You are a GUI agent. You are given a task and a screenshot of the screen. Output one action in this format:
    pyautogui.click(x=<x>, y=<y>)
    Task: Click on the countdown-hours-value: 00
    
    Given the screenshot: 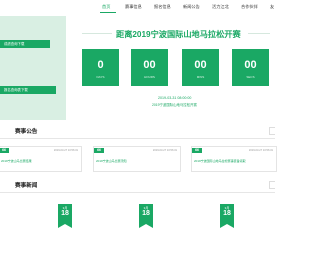 What is the action you would take?
    pyautogui.click(x=149, y=65)
    